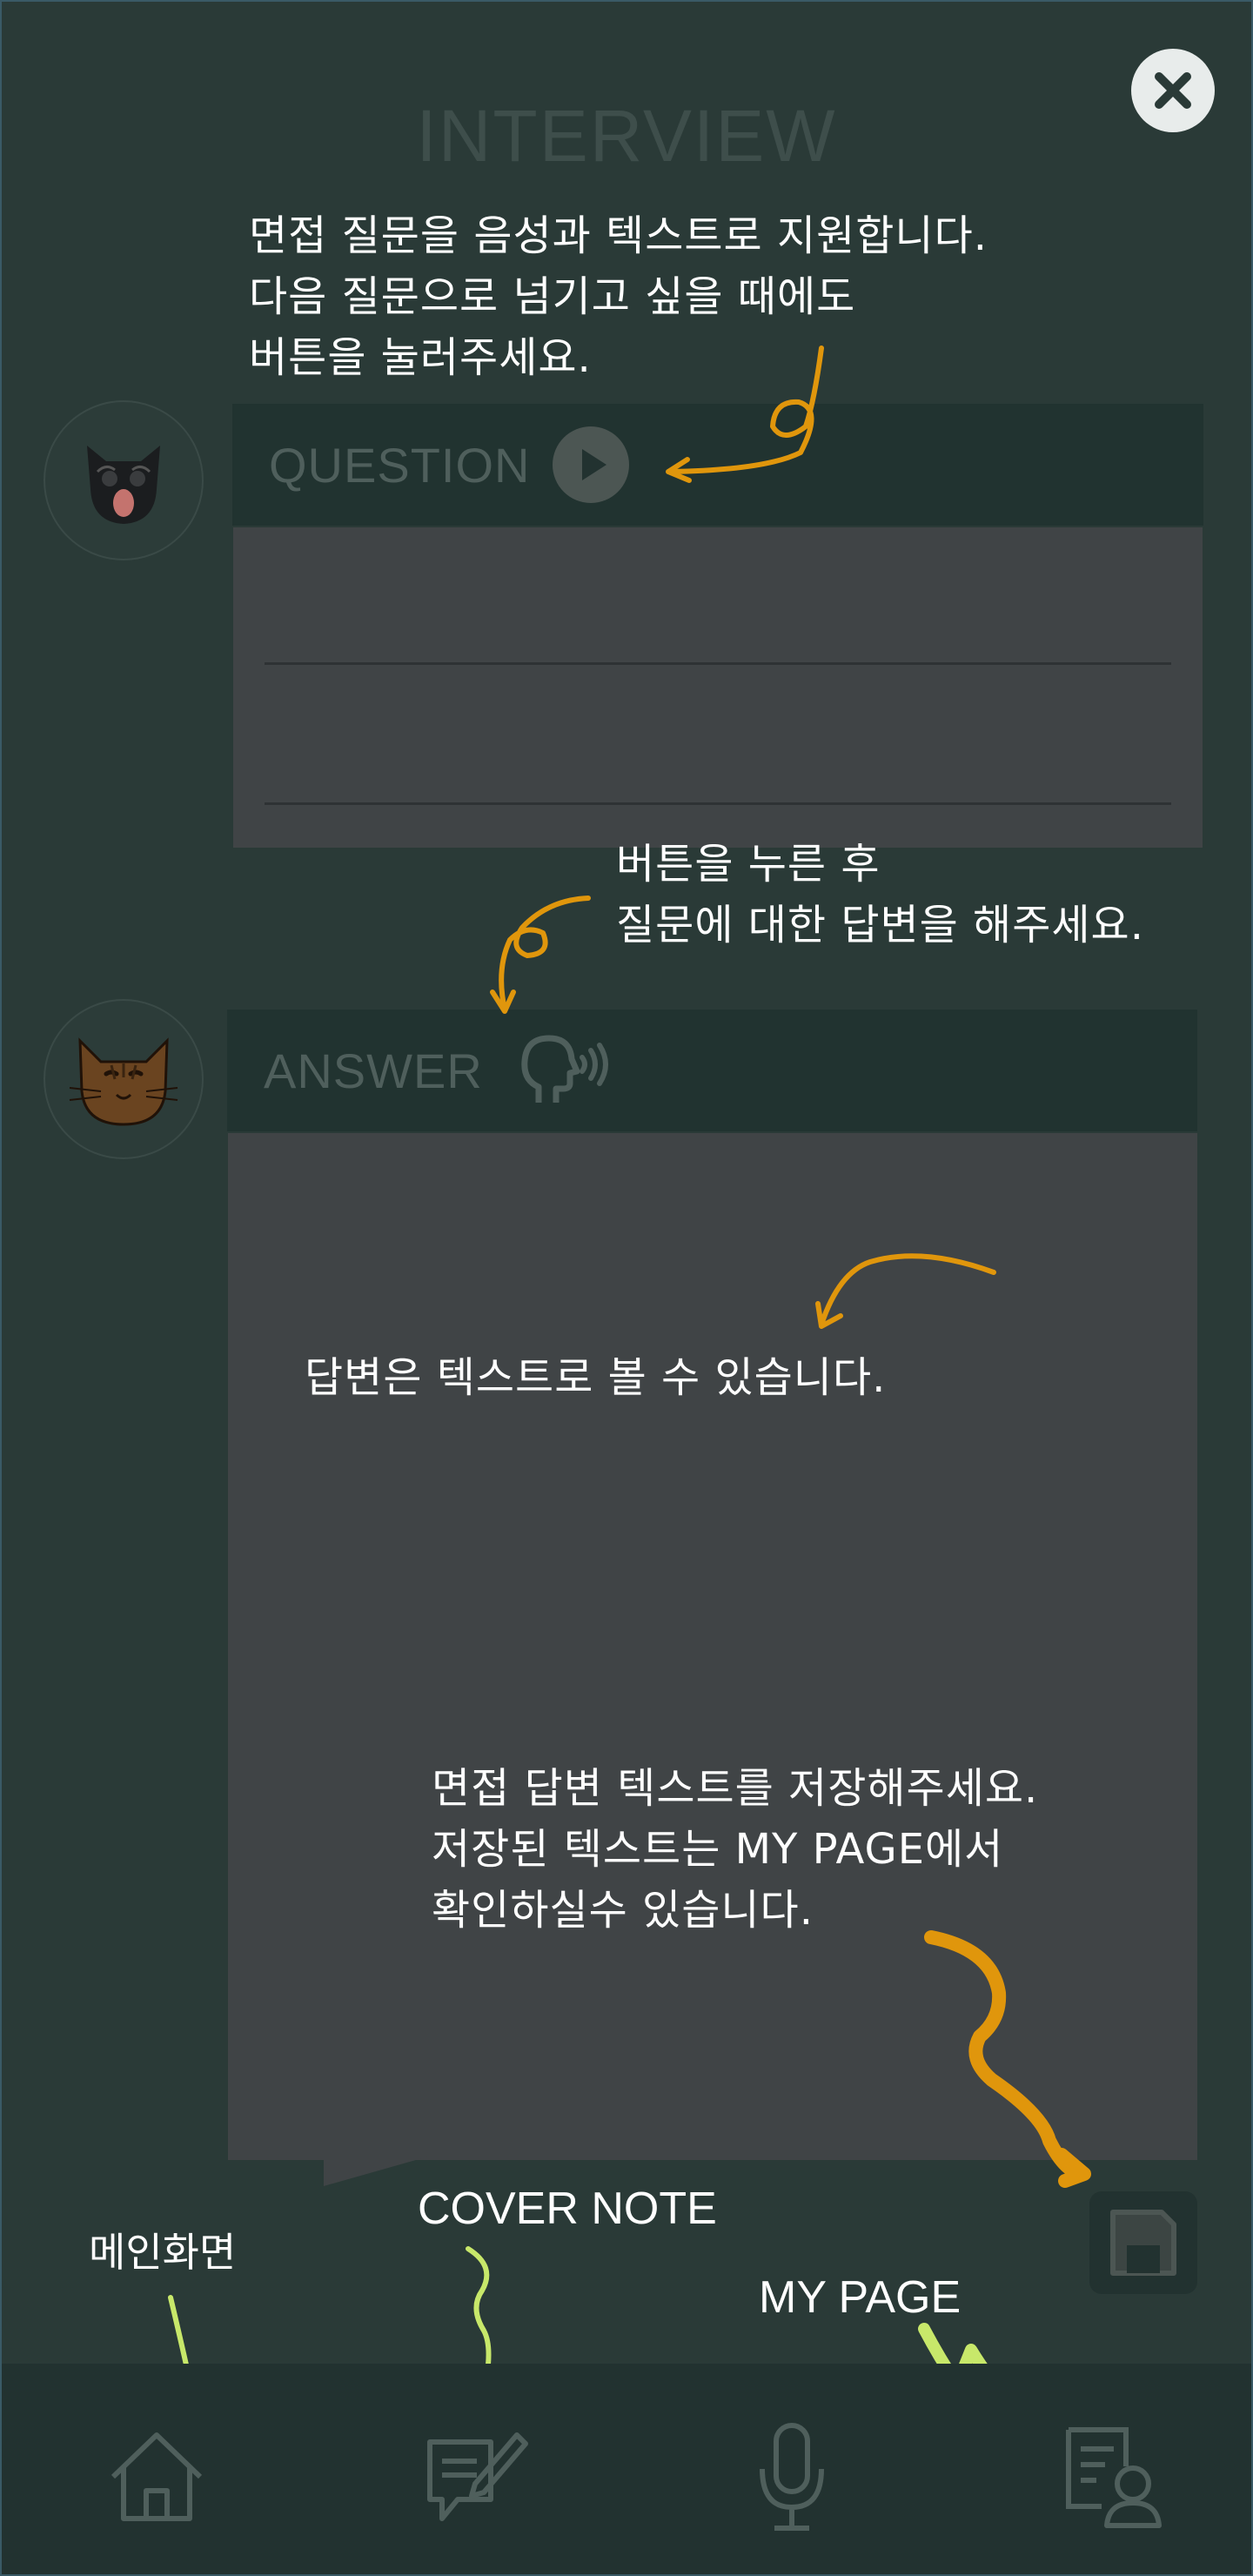 Image resolution: width=1253 pixels, height=2576 pixels. Describe the element at coordinates (626, 2470) in the screenshot. I see `bottom-navigation` at that location.